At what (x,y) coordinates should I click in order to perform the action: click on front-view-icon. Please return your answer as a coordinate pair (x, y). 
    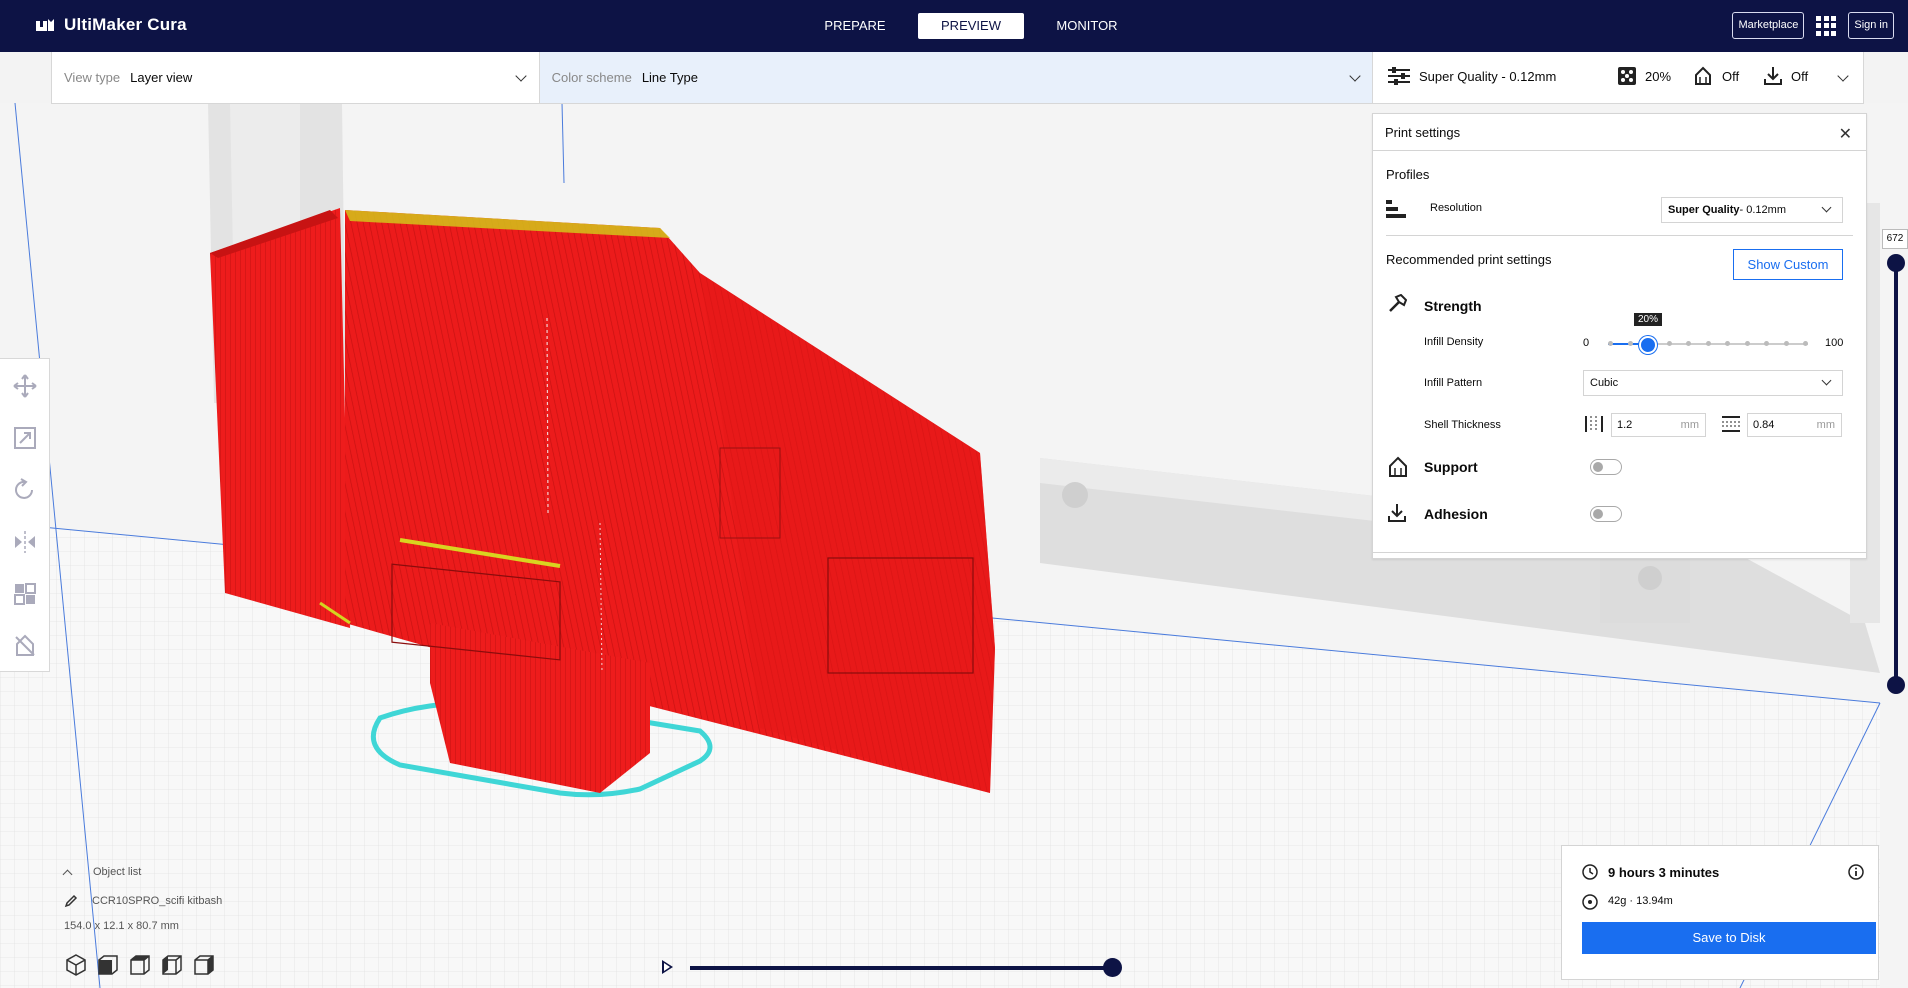
    Looking at the image, I should click on (108, 965).